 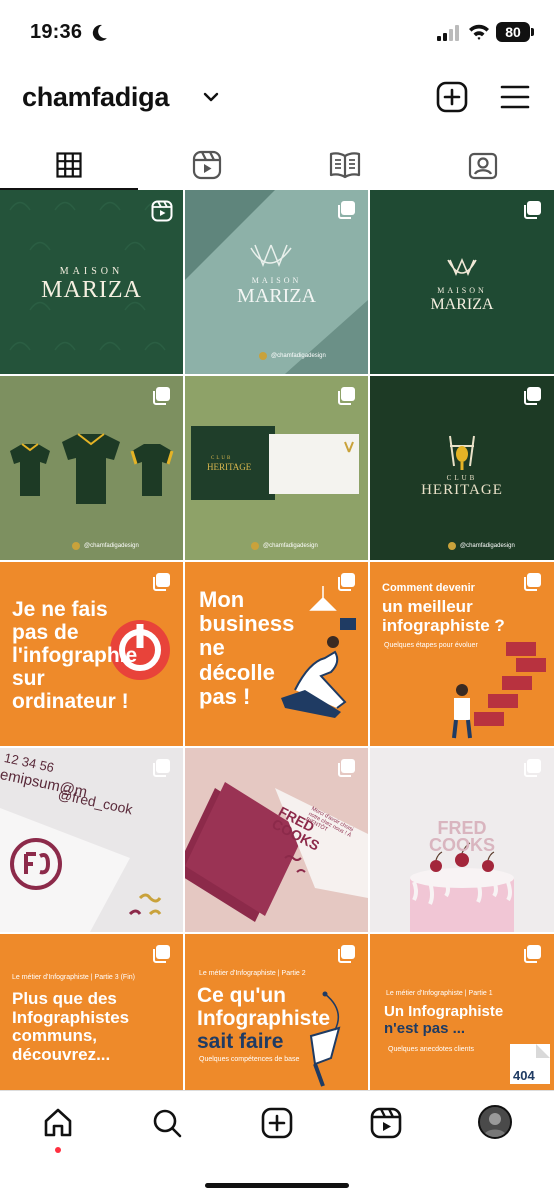 I want to click on grid-icon, so click(x=69, y=165).